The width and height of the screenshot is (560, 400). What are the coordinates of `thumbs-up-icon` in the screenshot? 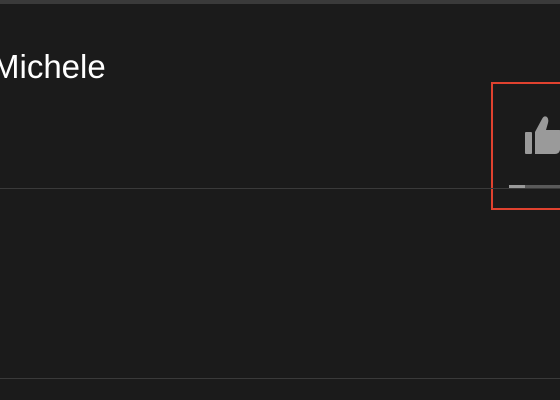 It's located at (542, 135).